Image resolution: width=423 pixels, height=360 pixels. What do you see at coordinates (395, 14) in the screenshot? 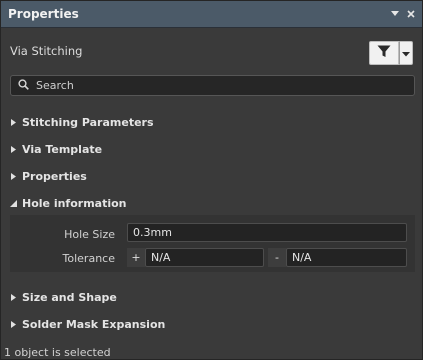
I see `triangle-down-icon` at bounding box center [395, 14].